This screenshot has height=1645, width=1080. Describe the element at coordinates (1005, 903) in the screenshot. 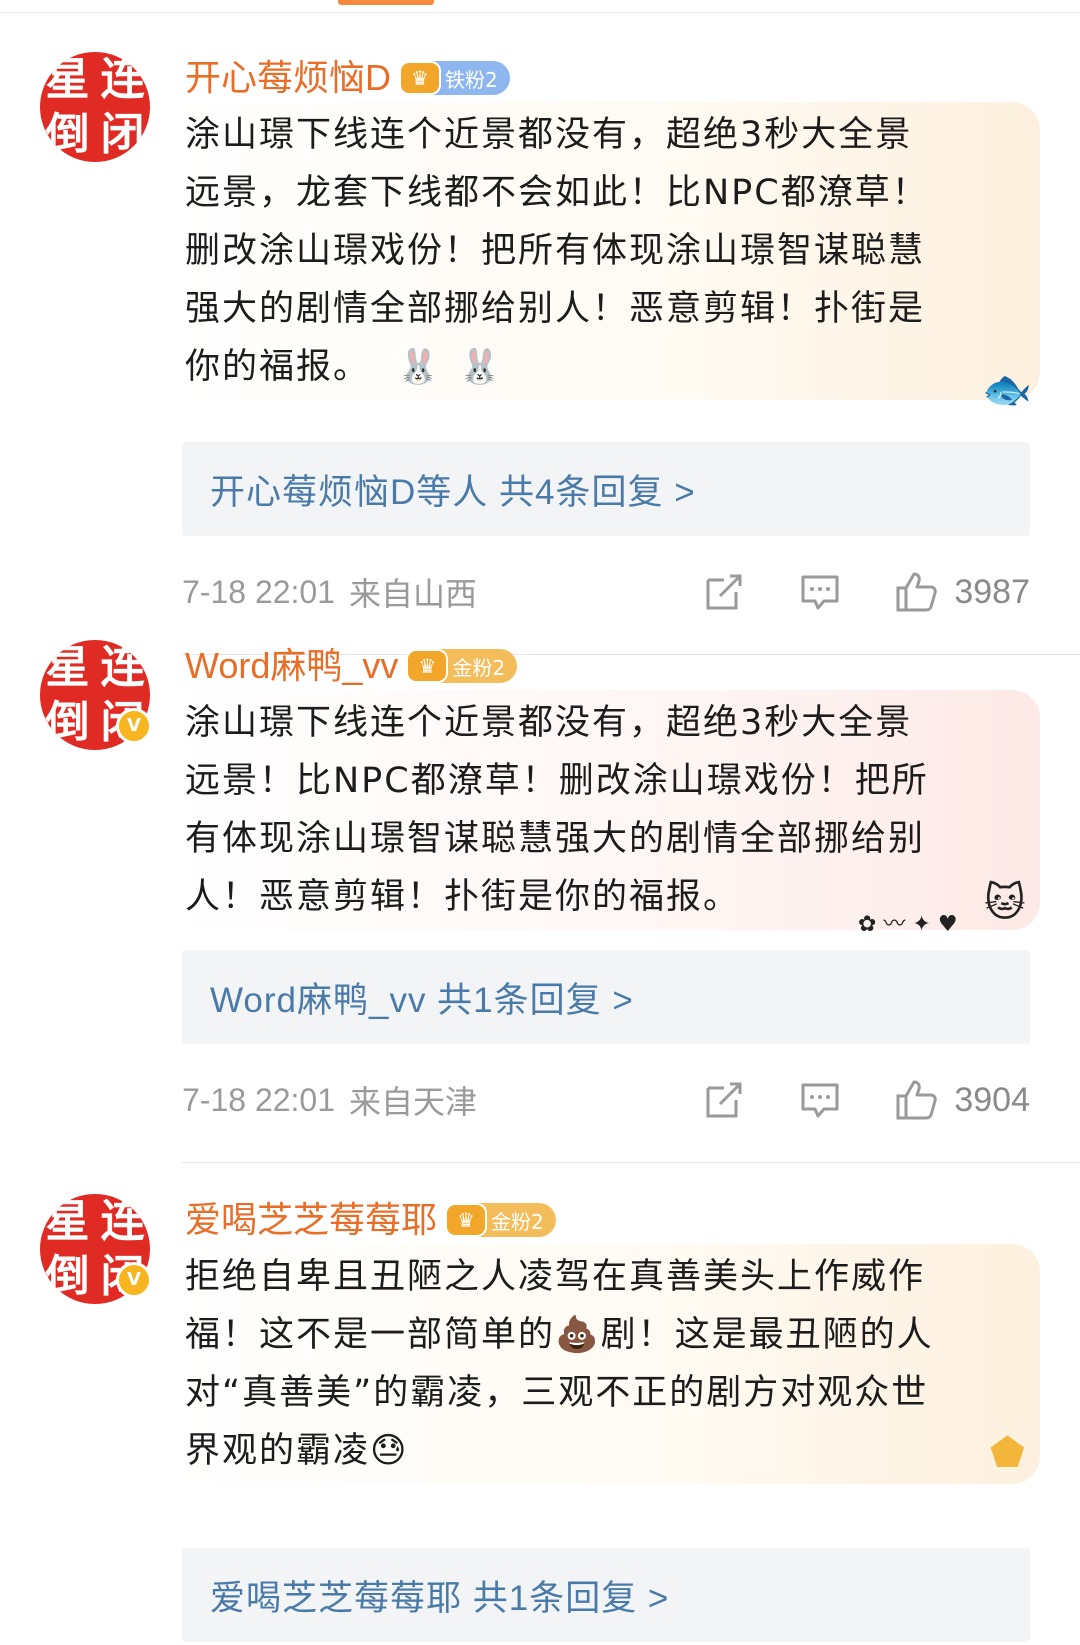

I see `cat-decoration-icon: 🐱` at that location.